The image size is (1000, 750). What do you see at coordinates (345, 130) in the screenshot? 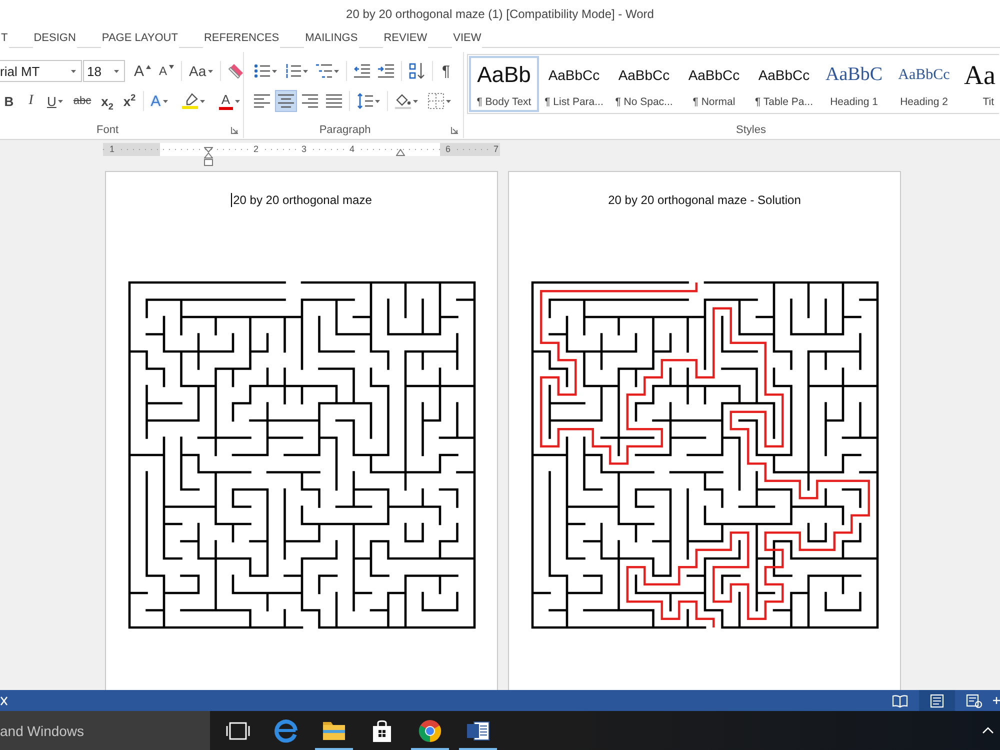
I see `group-label: Paragraph` at bounding box center [345, 130].